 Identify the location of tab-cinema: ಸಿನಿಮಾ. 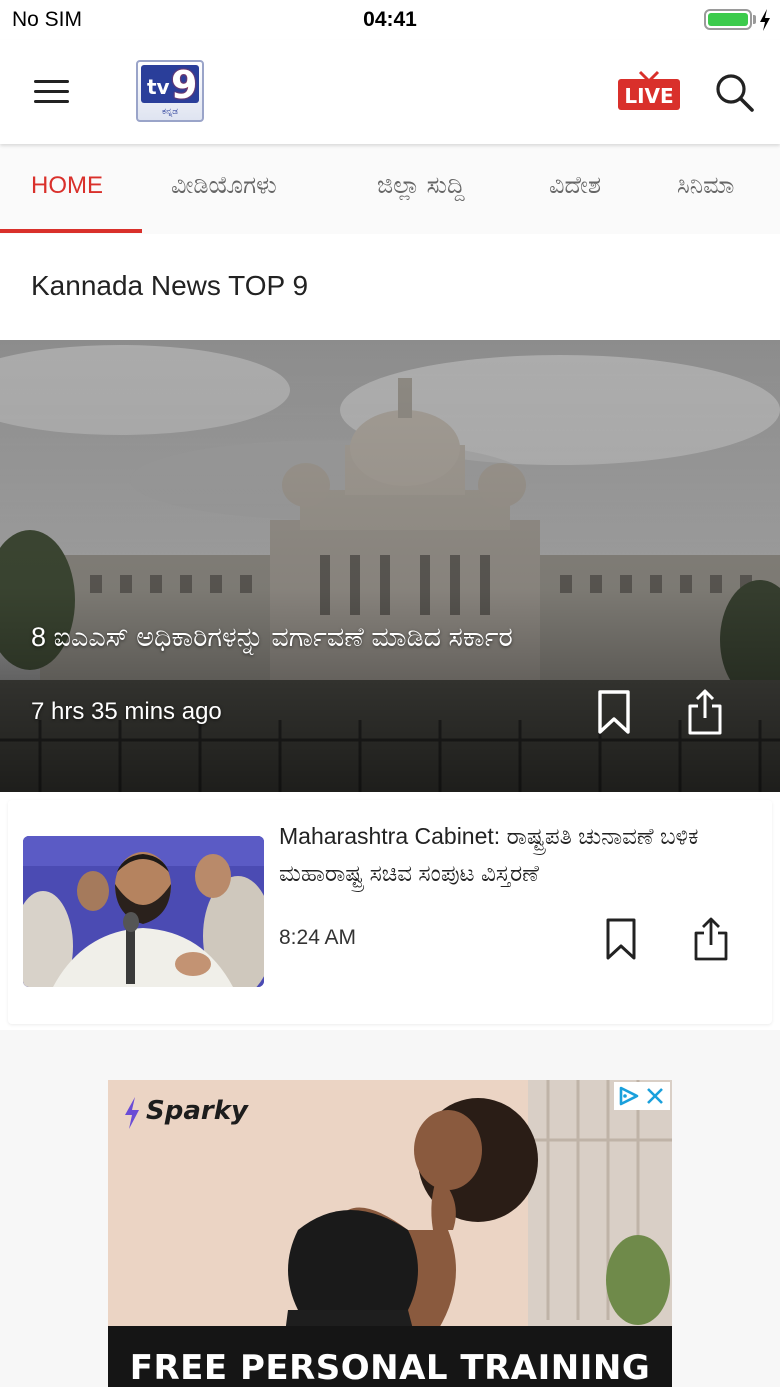
(705, 186).